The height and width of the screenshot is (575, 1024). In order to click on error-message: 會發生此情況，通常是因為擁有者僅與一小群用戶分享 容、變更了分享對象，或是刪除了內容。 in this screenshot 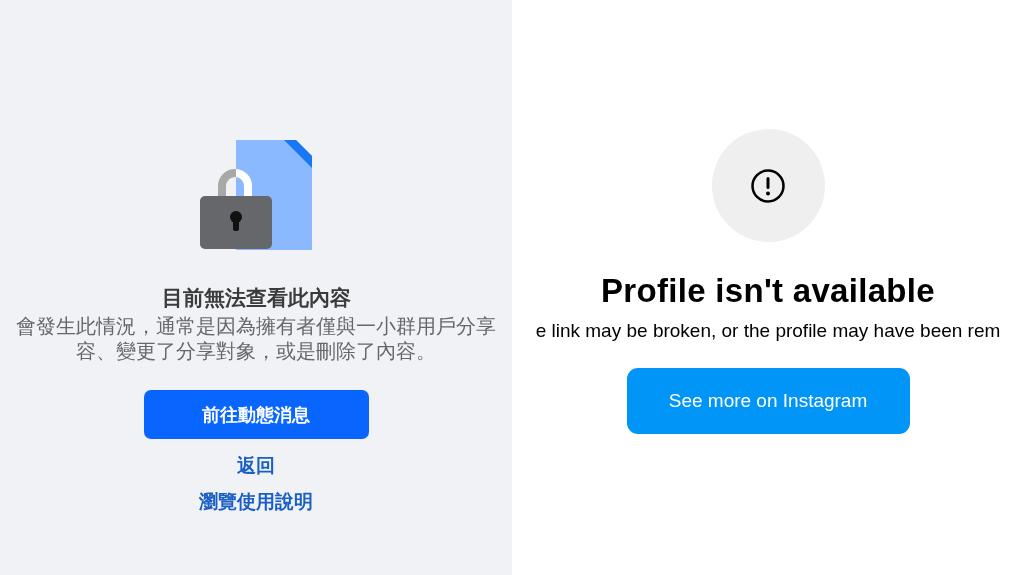, I will do `click(256, 339)`.